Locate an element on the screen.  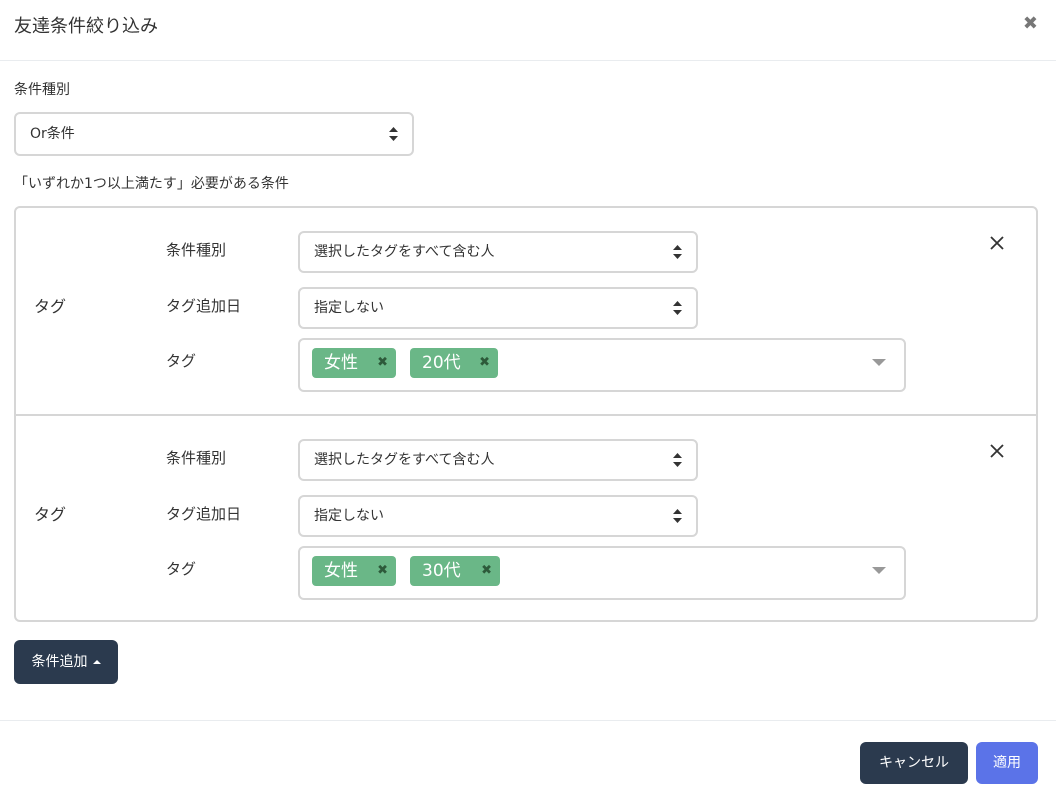
tags-input: 女性 ✖ 30代 ✖ is located at coordinates (602, 573).